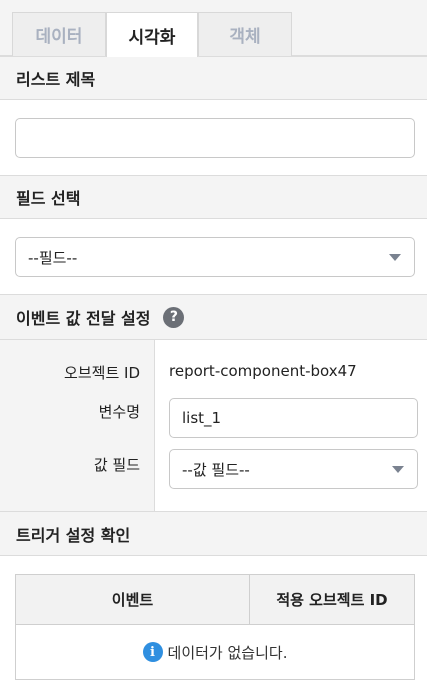  What do you see at coordinates (213, 78) in the screenshot?
I see `list-title-heading: 리스트 제목` at bounding box center [213, 78].